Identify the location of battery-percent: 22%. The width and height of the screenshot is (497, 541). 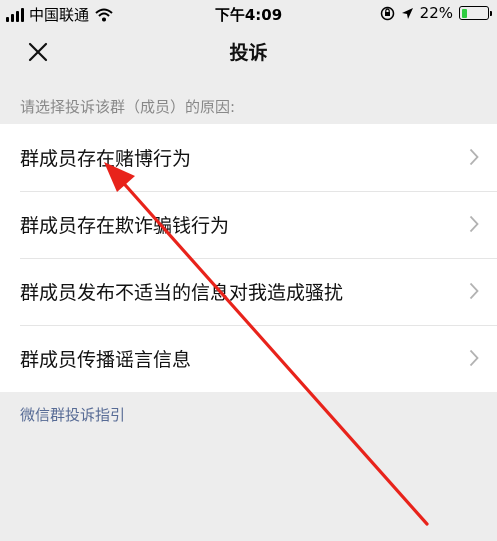
(436, 13).